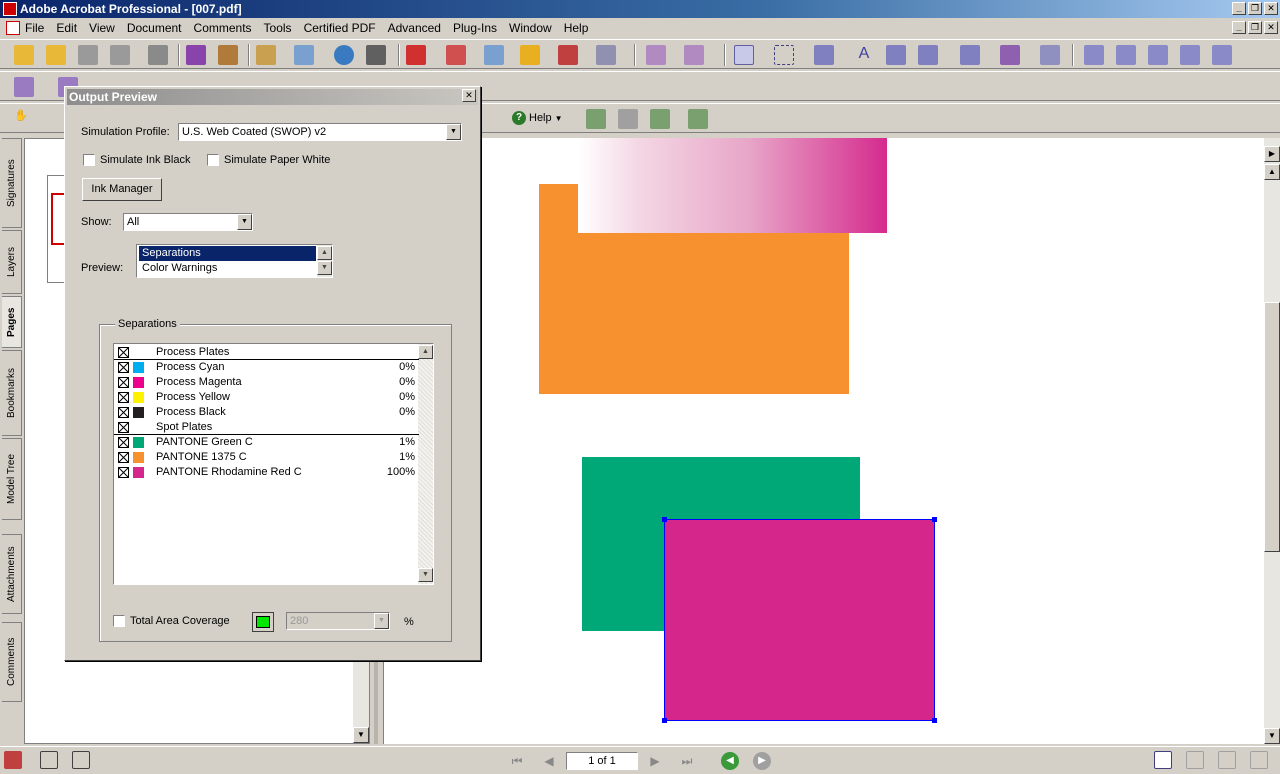  Describe the element at coordinates (655, 761) in the screenshot. I see `next-page-icon: ▶` at that location.